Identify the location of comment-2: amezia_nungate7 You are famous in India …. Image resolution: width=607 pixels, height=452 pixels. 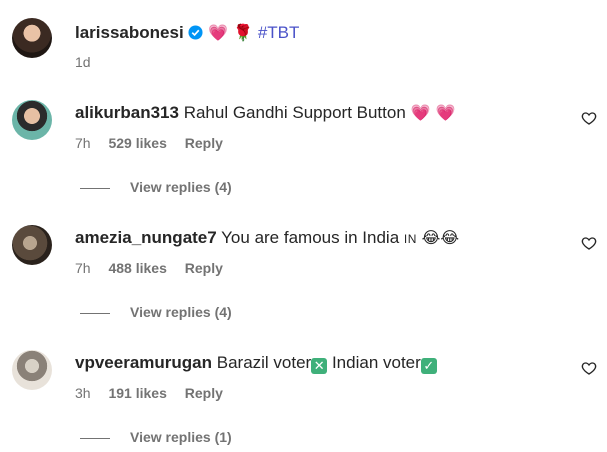
(267, 238).